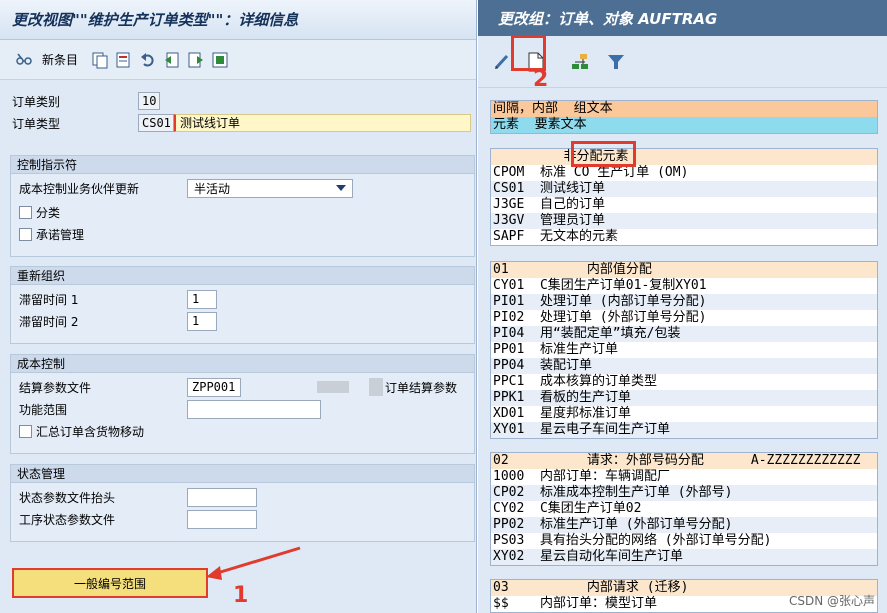  I want to click on cost-control-group: 成本控制 结算参数文件 ZPP001 订单结算参数 功能范围 汇总订单含货物移动, so click(242, 404).